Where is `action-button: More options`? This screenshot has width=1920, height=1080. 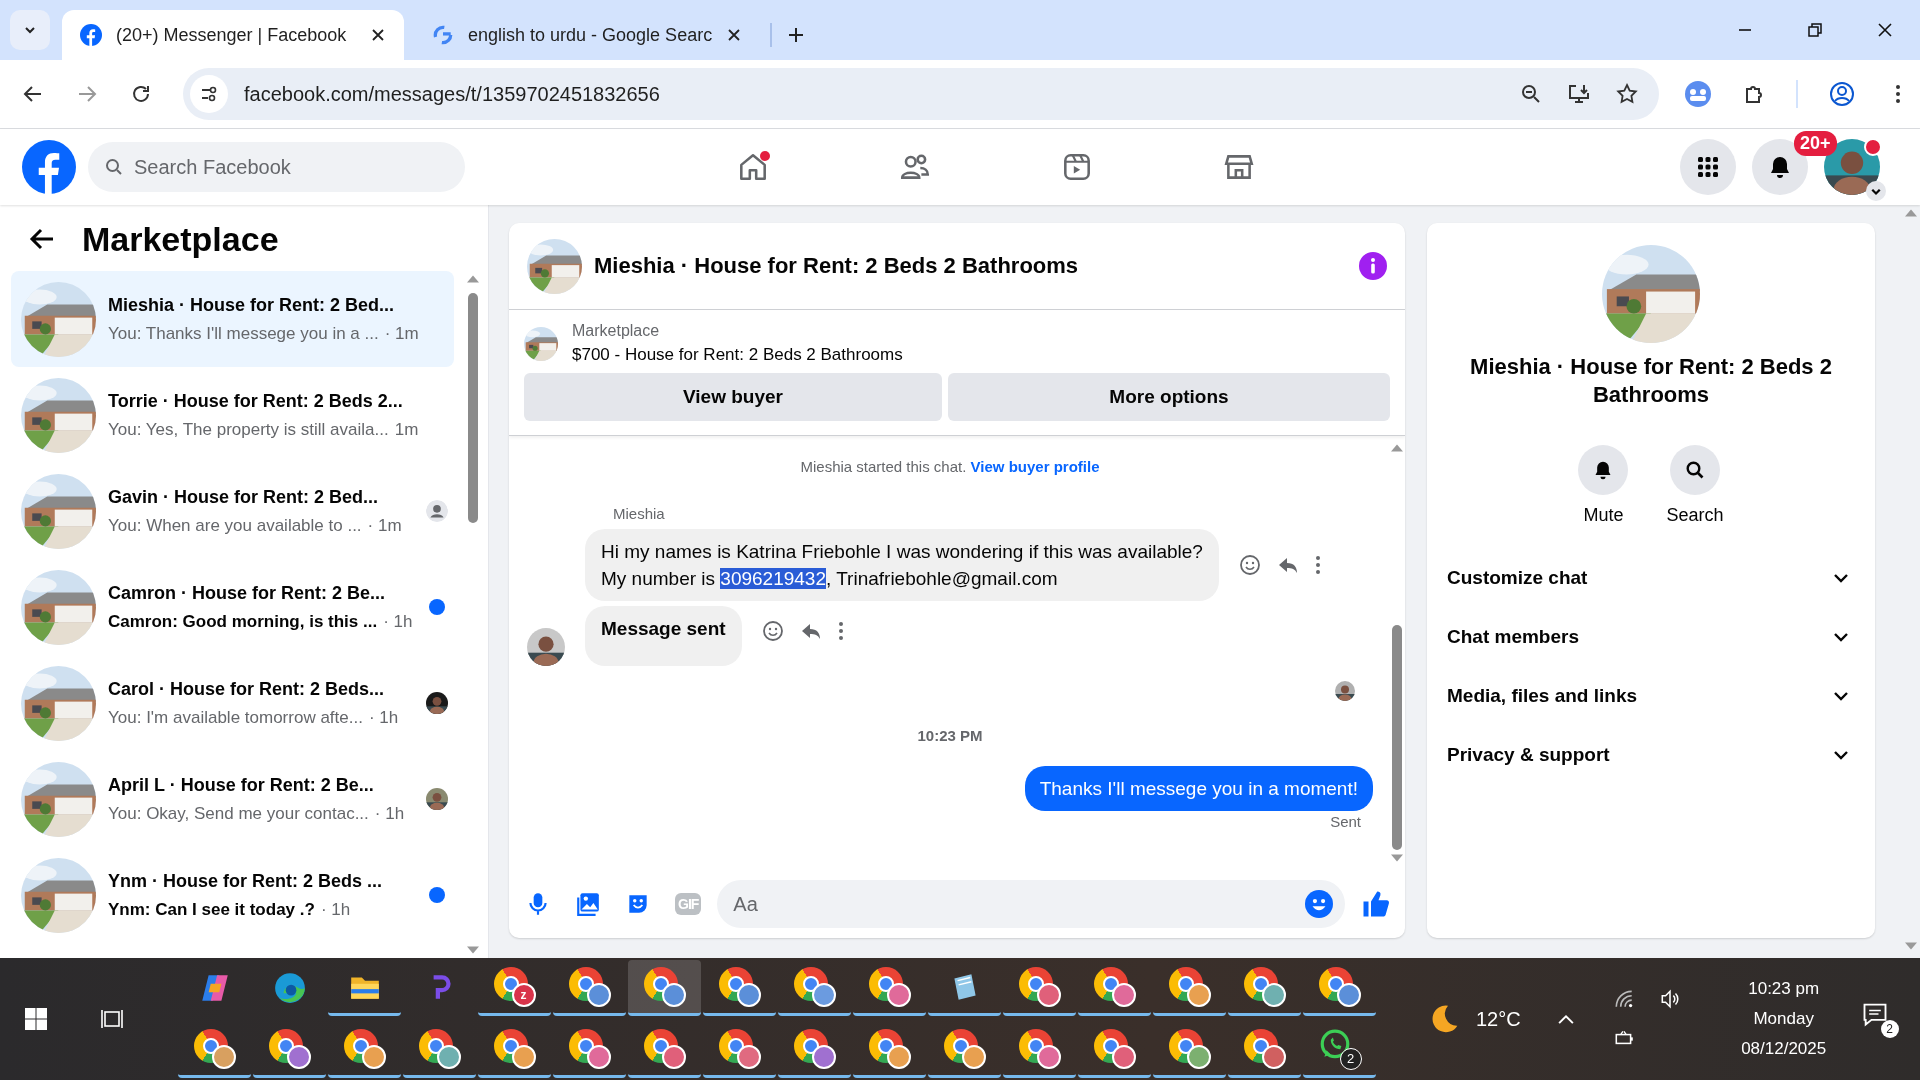 action-button: More options is located at coordinates (1169, 397).